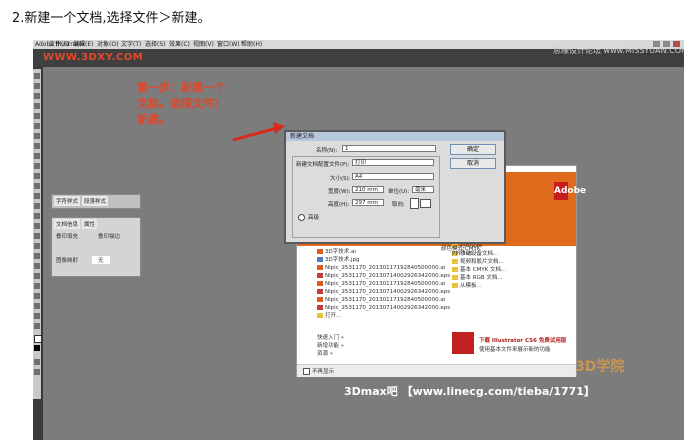 The image size is (696, 447). Describe the element at coordinates (399, 192) in the screenshot. I see `units-label: 单位(U):` at that location.